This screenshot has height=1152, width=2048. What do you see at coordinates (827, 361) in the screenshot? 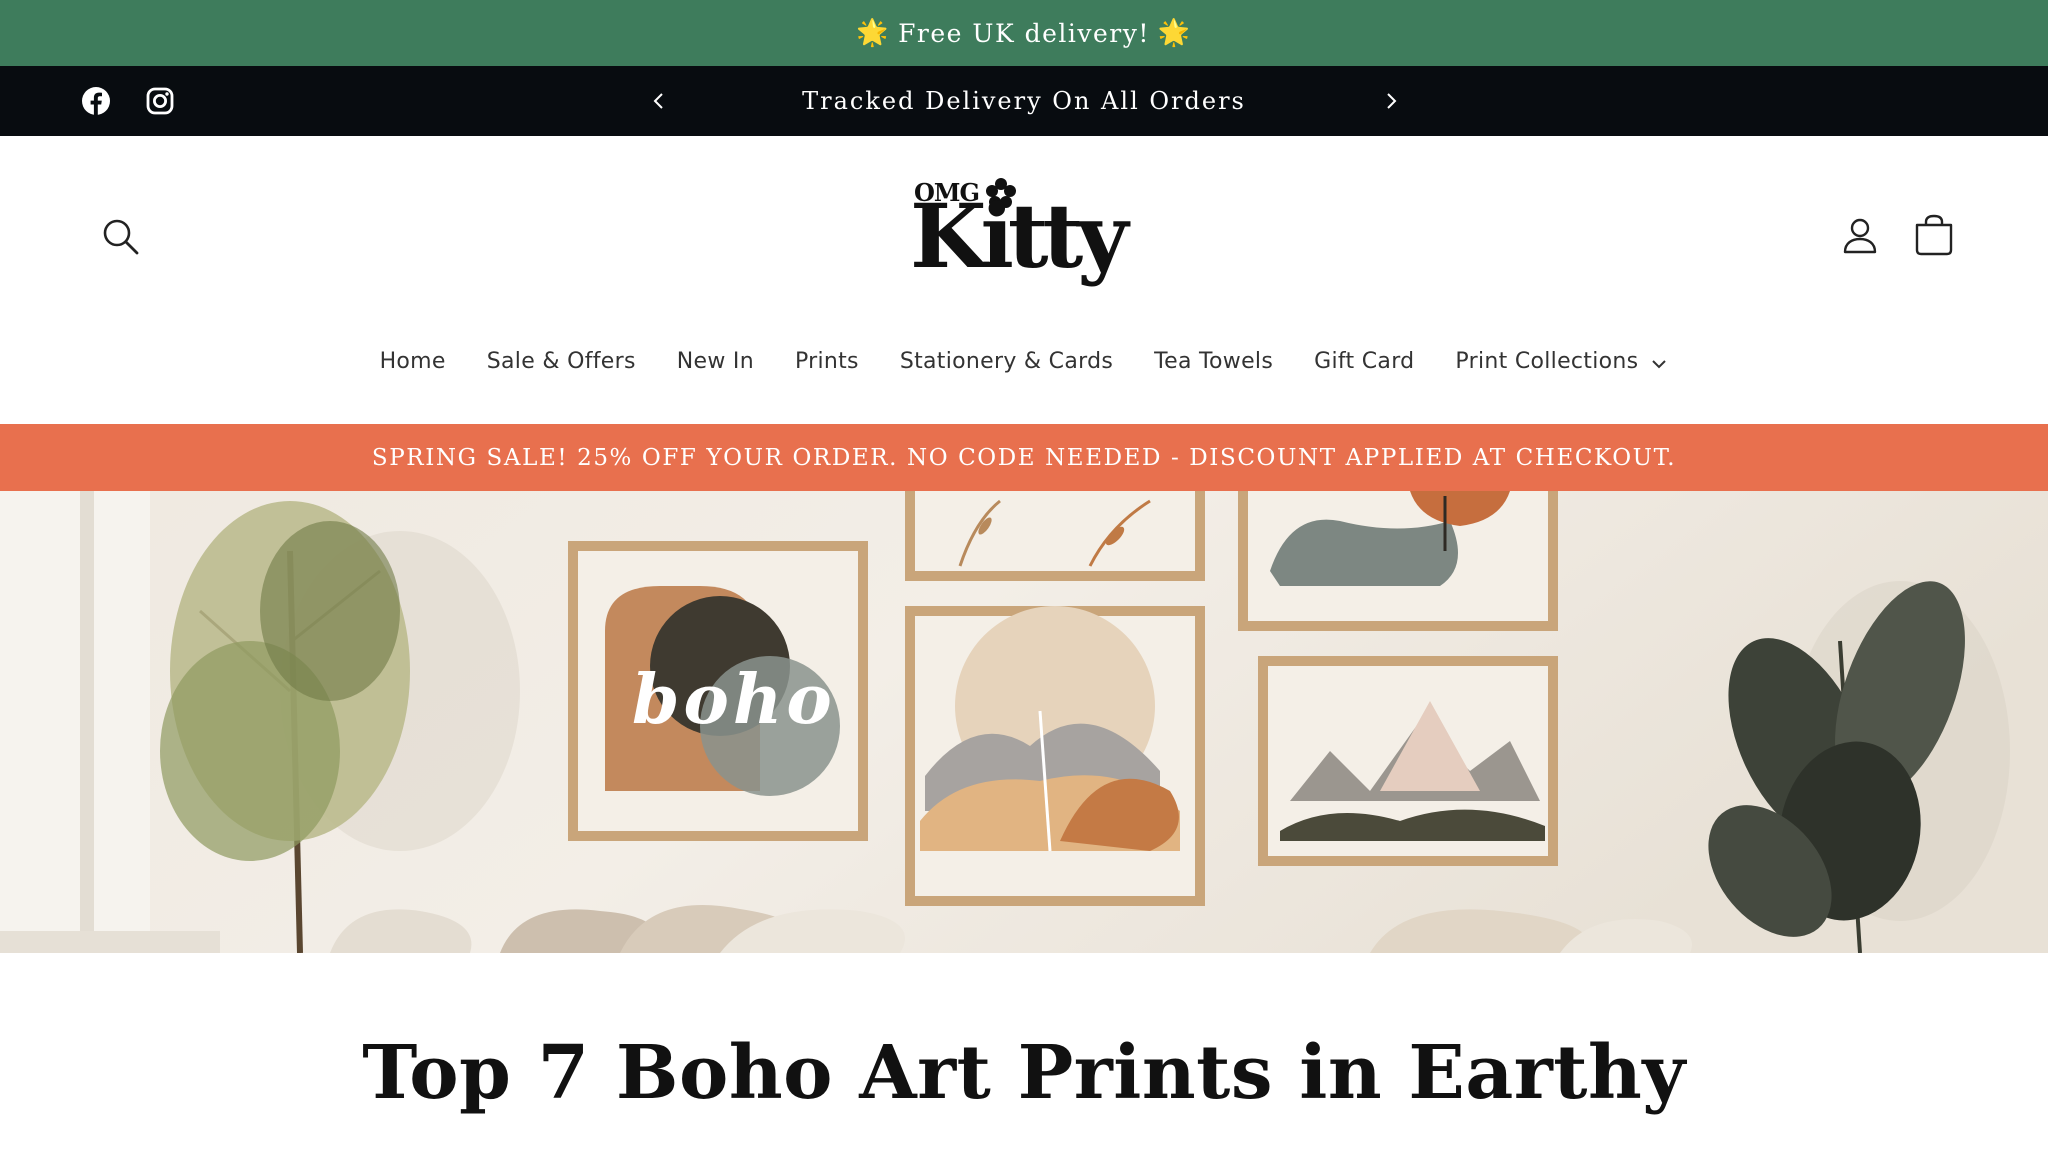
I see `nav-prints: Prints` at bounding box center [827, 361].